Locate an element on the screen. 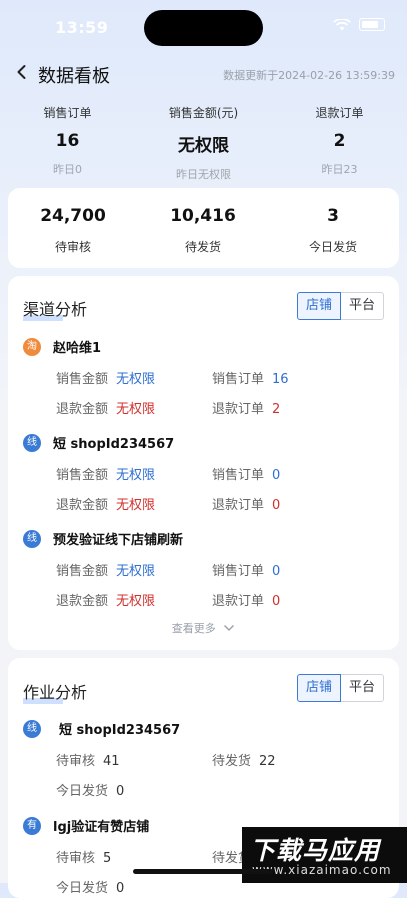 This screenshot has width=407, height=898. stat-yesterday: 昨日0 is located at coordinates (67, 169).